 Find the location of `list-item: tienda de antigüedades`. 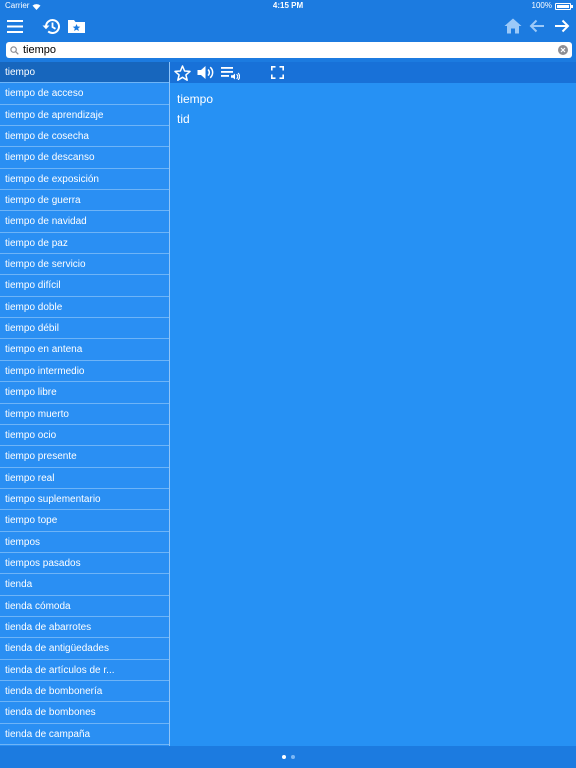

list-item: tienda de antigüedades is located at coordinates (84, 649).